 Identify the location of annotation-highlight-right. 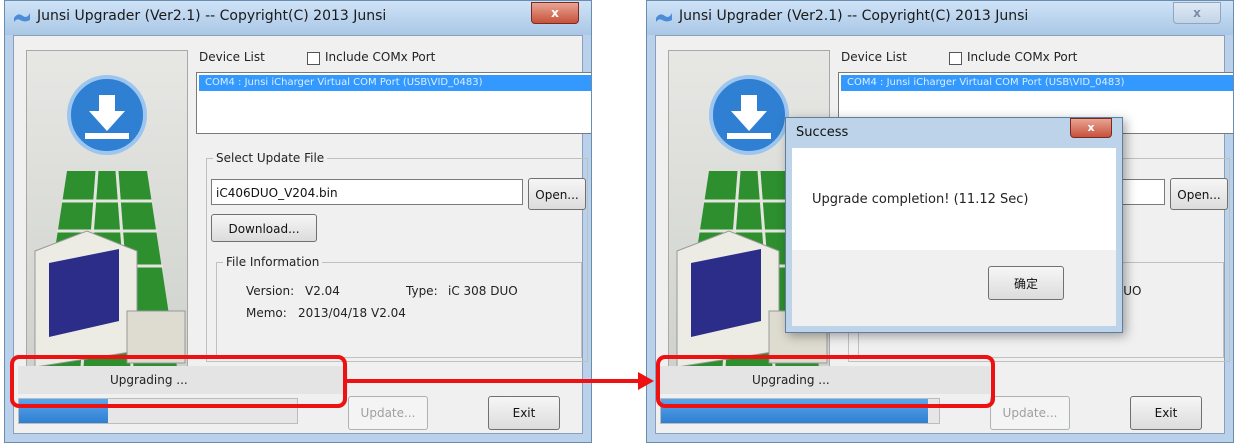
(825, 381).